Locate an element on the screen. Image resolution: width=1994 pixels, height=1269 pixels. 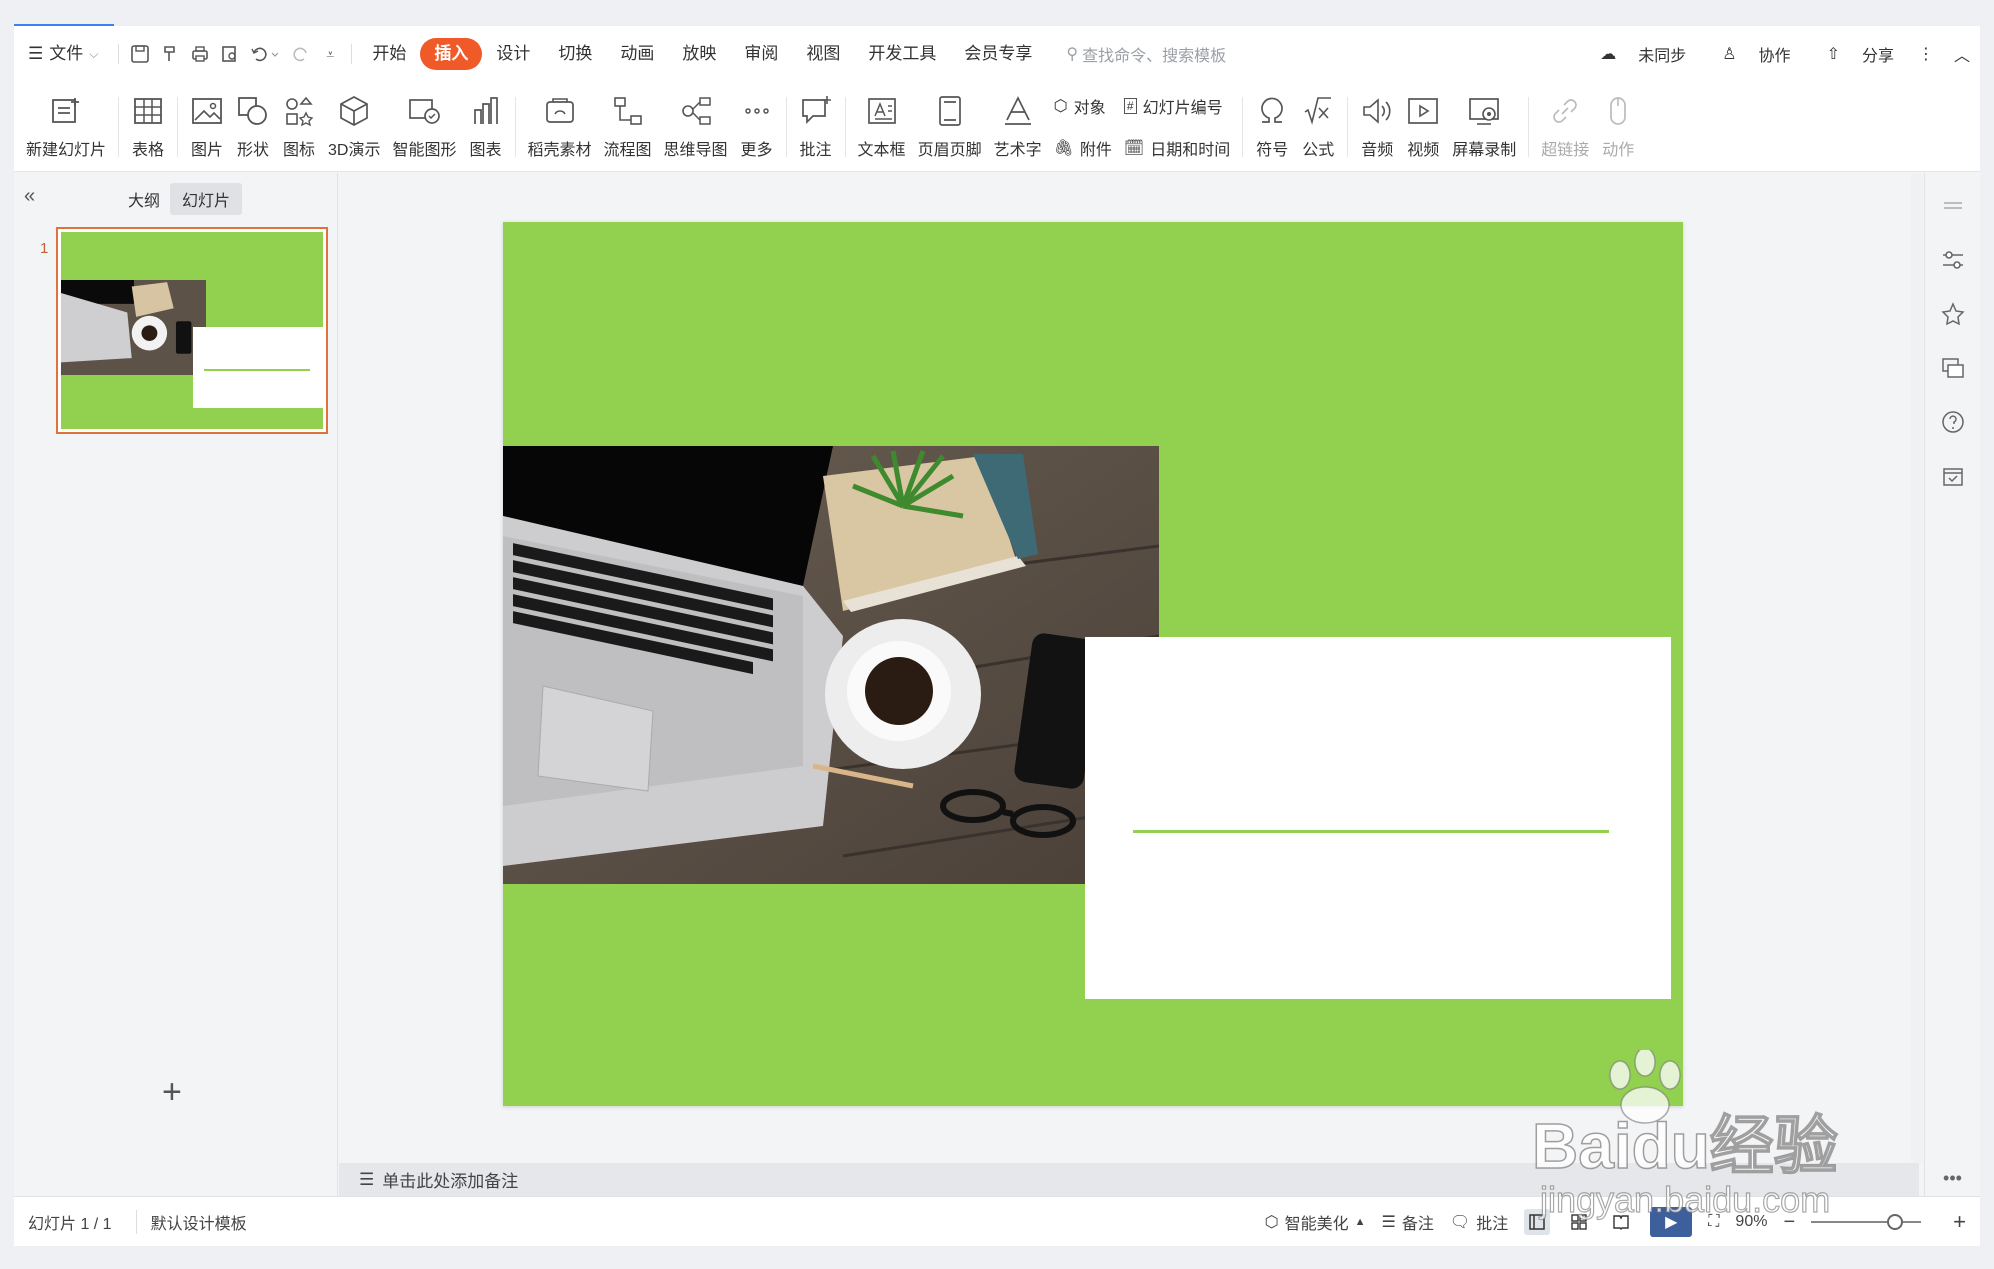
hyperlink-button: 超链接 is located at coordinates (1565, 127).